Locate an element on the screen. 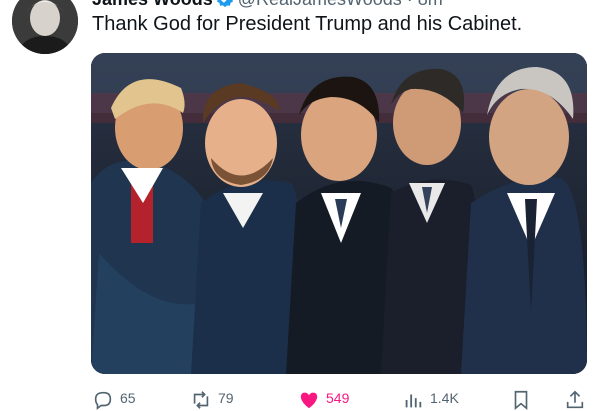  avatar is located at coordinates (45, 27).